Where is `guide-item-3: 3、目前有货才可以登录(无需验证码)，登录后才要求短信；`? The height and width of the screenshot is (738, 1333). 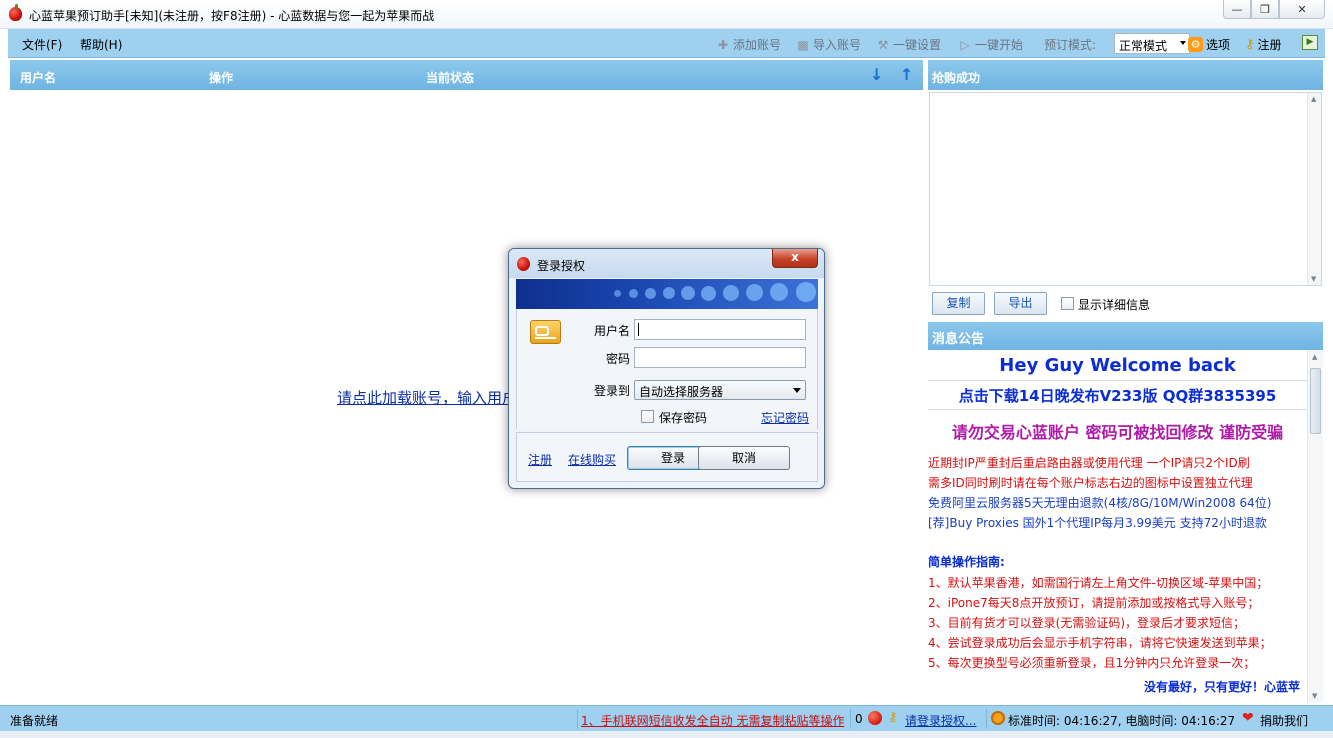 guide-item-3: 3、目前有货才可以登录(无需验证码)，登录后才要求短信； is located at coordinates (1087, 623).